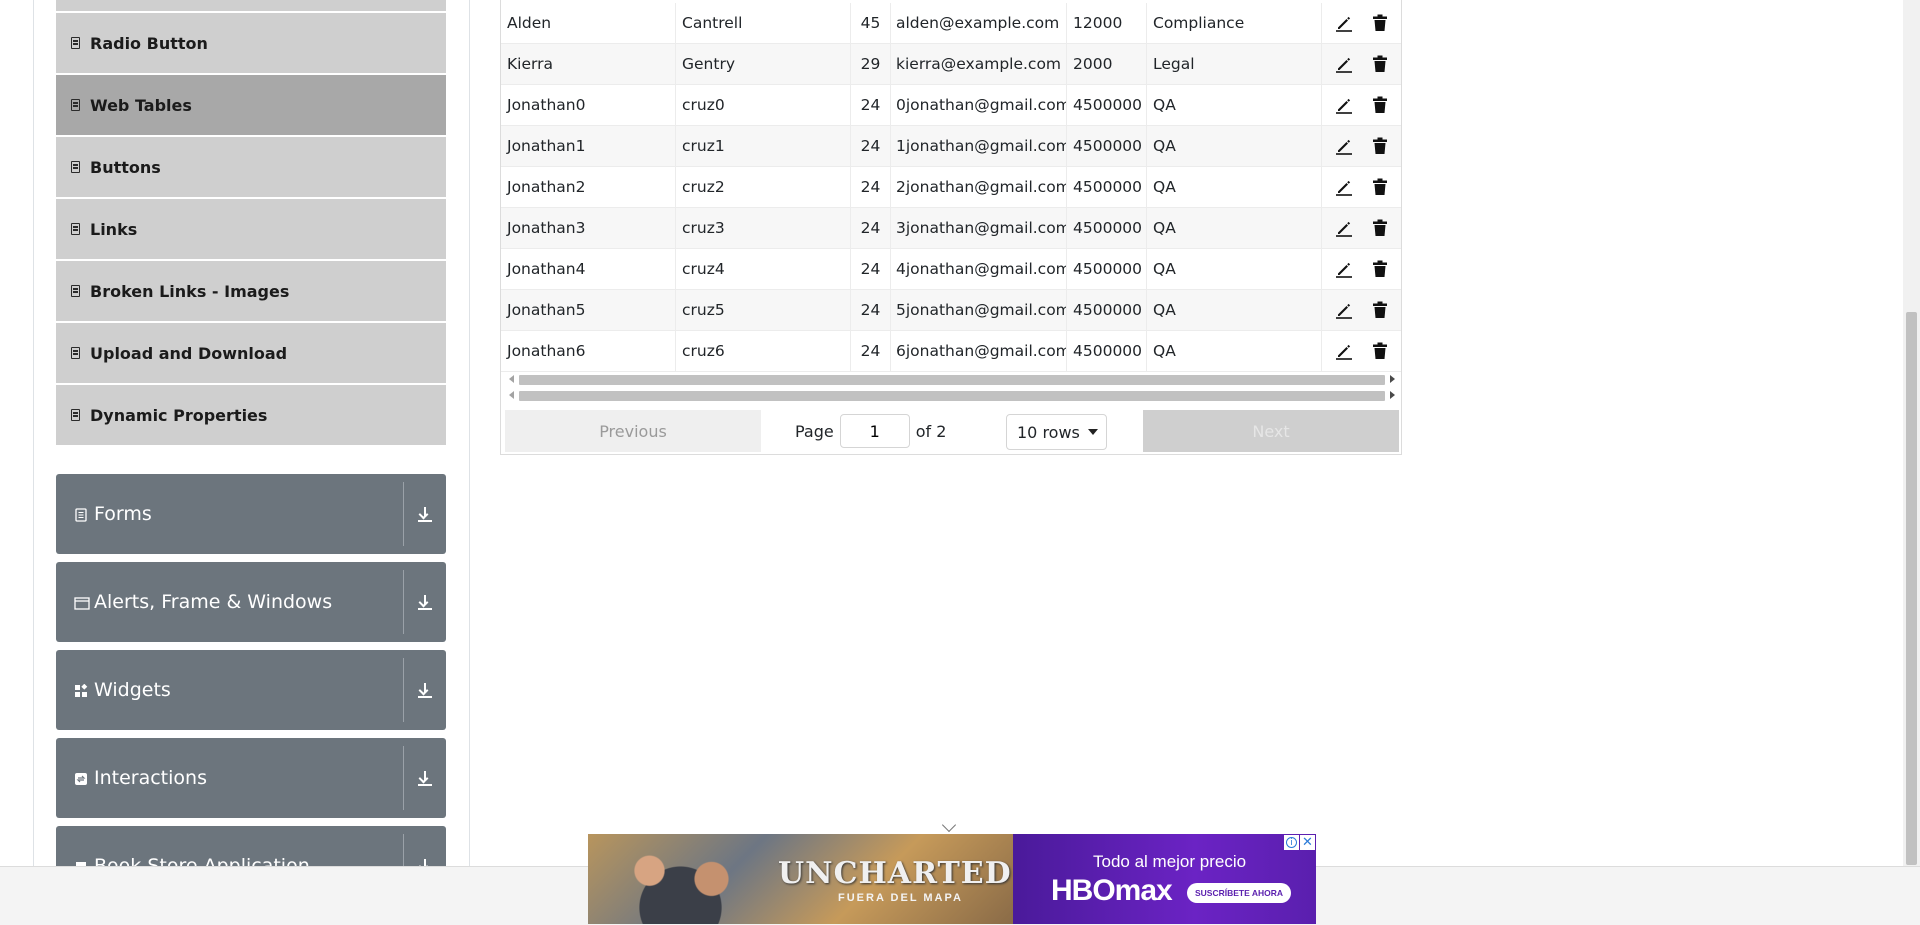  Describe the element at coordinates (895, 873) in the screenshot. I see `ad-movie-title: UNCHARTED` at that location.